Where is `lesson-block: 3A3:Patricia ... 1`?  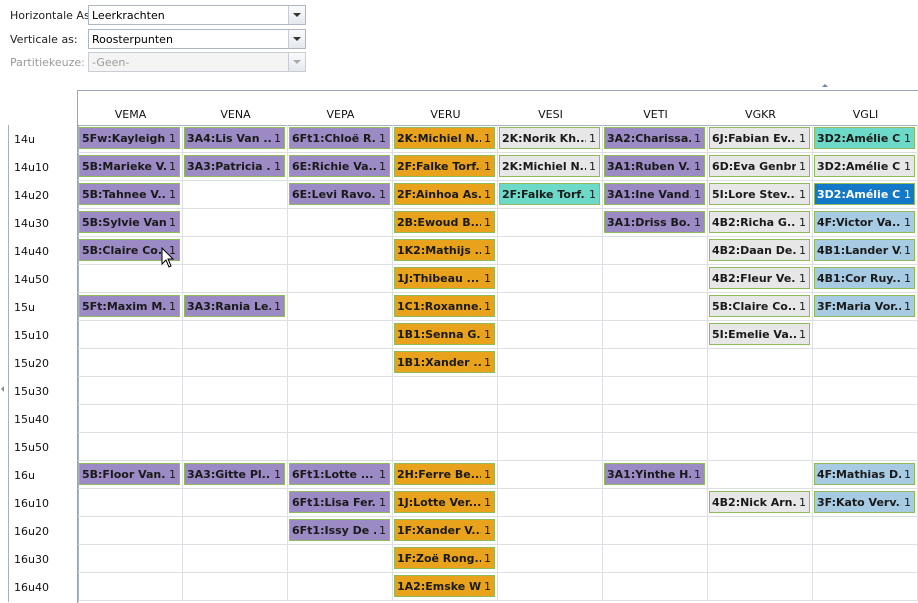 lesson-block: 3A3:Patricia ... 1 is located at coordinates (234, 166).